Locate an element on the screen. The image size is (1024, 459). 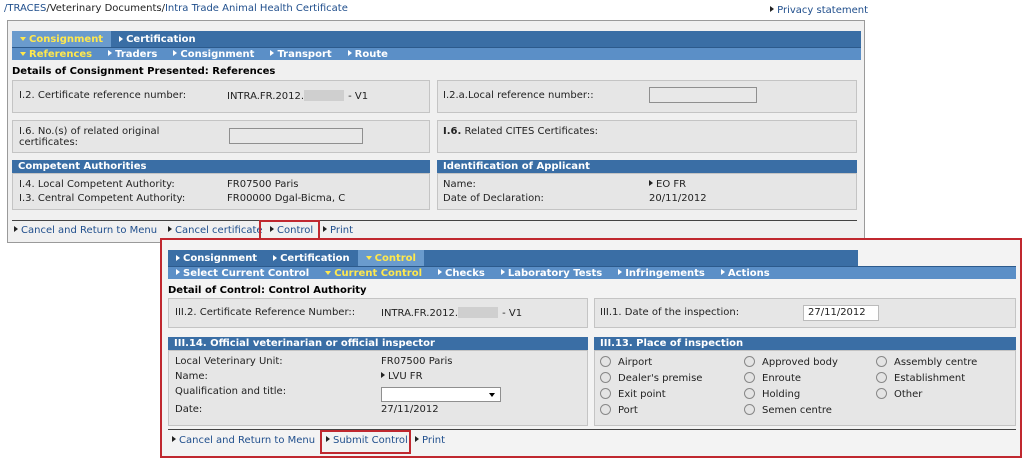
lvu-value: FR07500 Paris is located at coordinates (417, 361).